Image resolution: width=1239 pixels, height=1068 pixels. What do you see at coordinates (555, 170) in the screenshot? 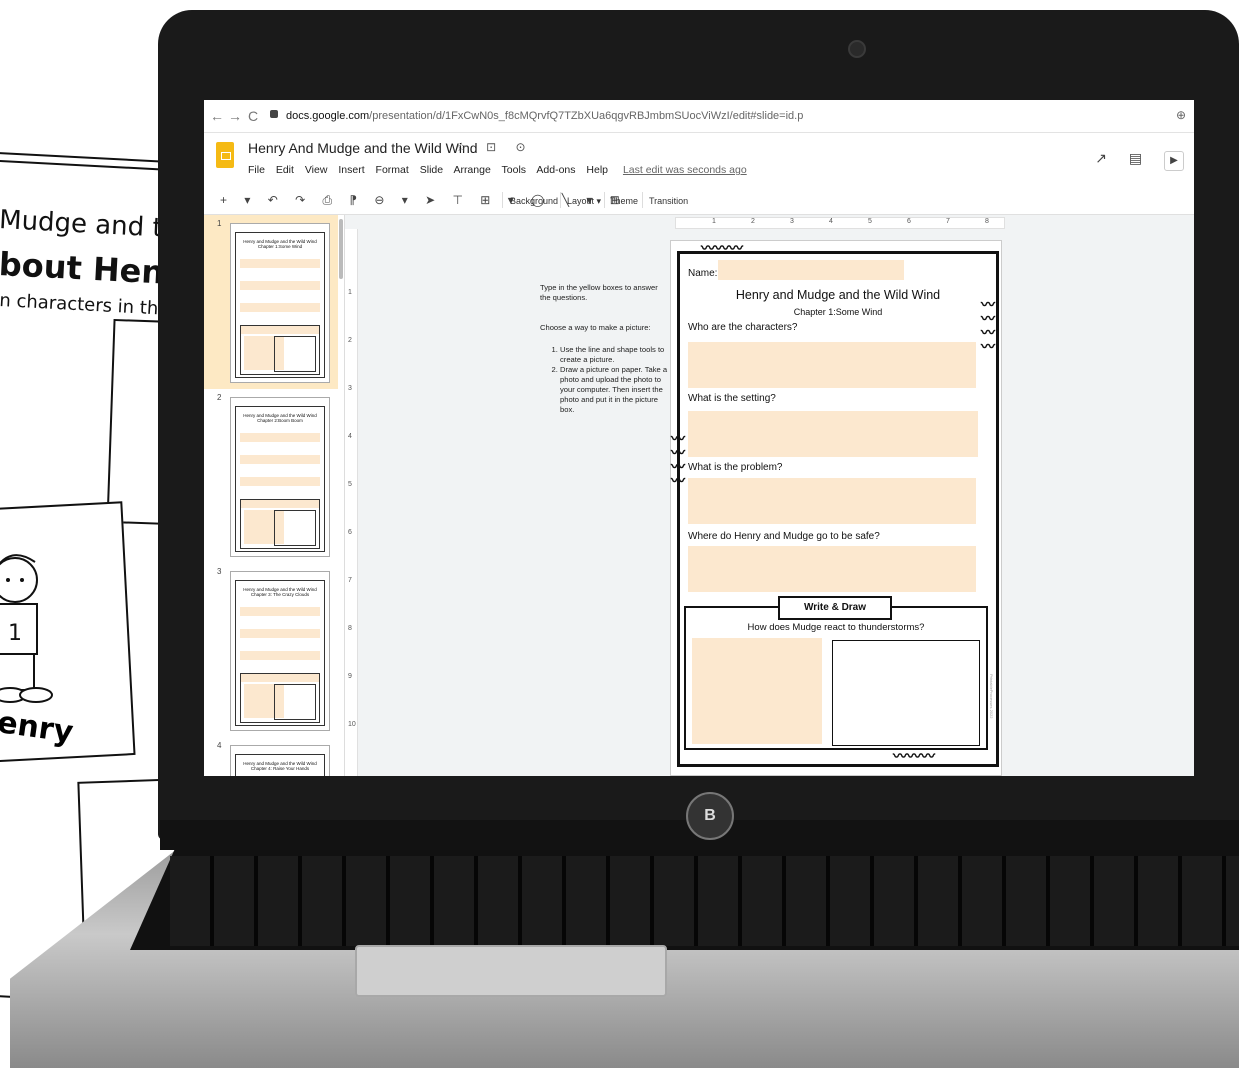
I see `menu-addons: Add-ons` at bounding box center [555, 170].